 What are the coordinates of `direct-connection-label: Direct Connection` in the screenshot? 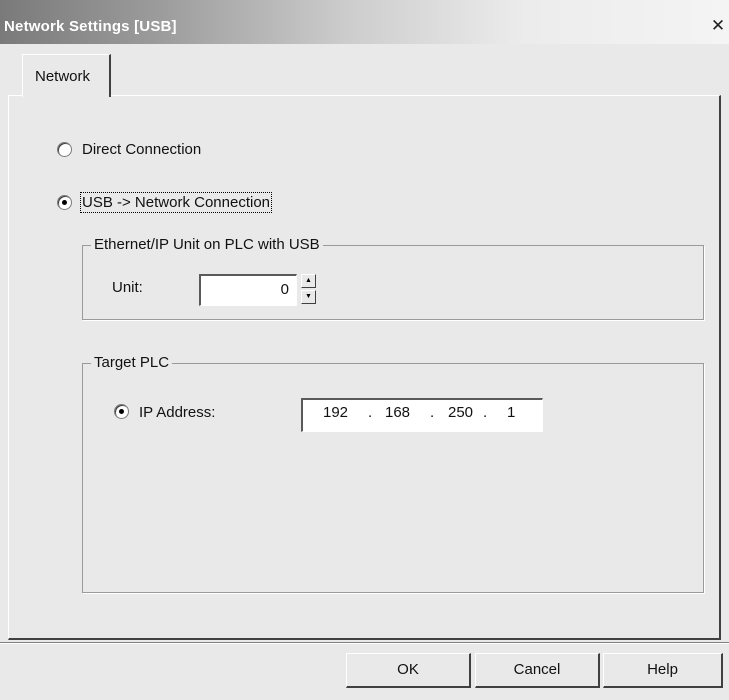 It's located at (141, 149).